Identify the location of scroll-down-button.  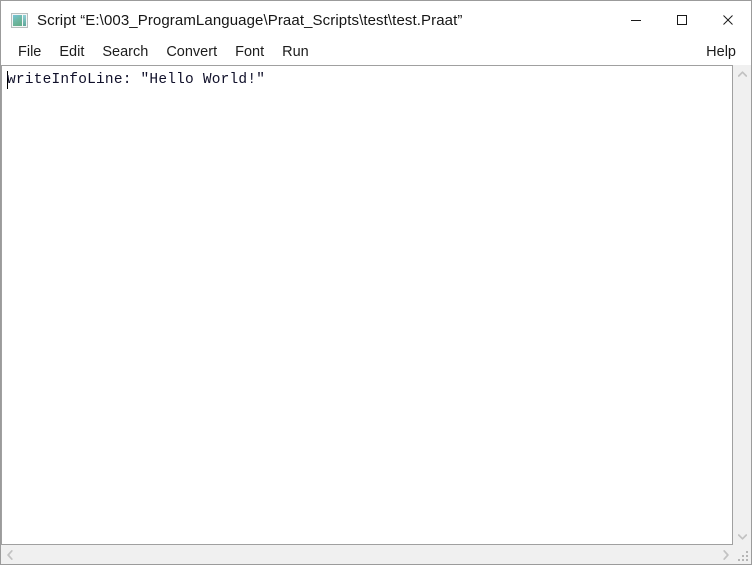
(742, 536).